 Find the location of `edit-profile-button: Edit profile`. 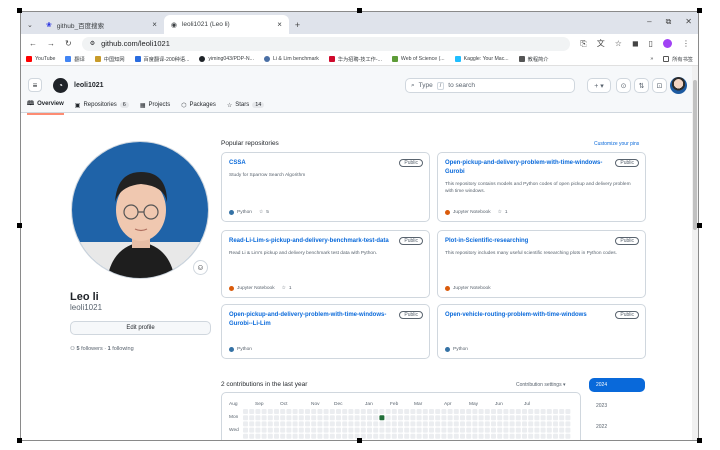

edit-profile-button: Edit profile is located at coordinates (140, 328).